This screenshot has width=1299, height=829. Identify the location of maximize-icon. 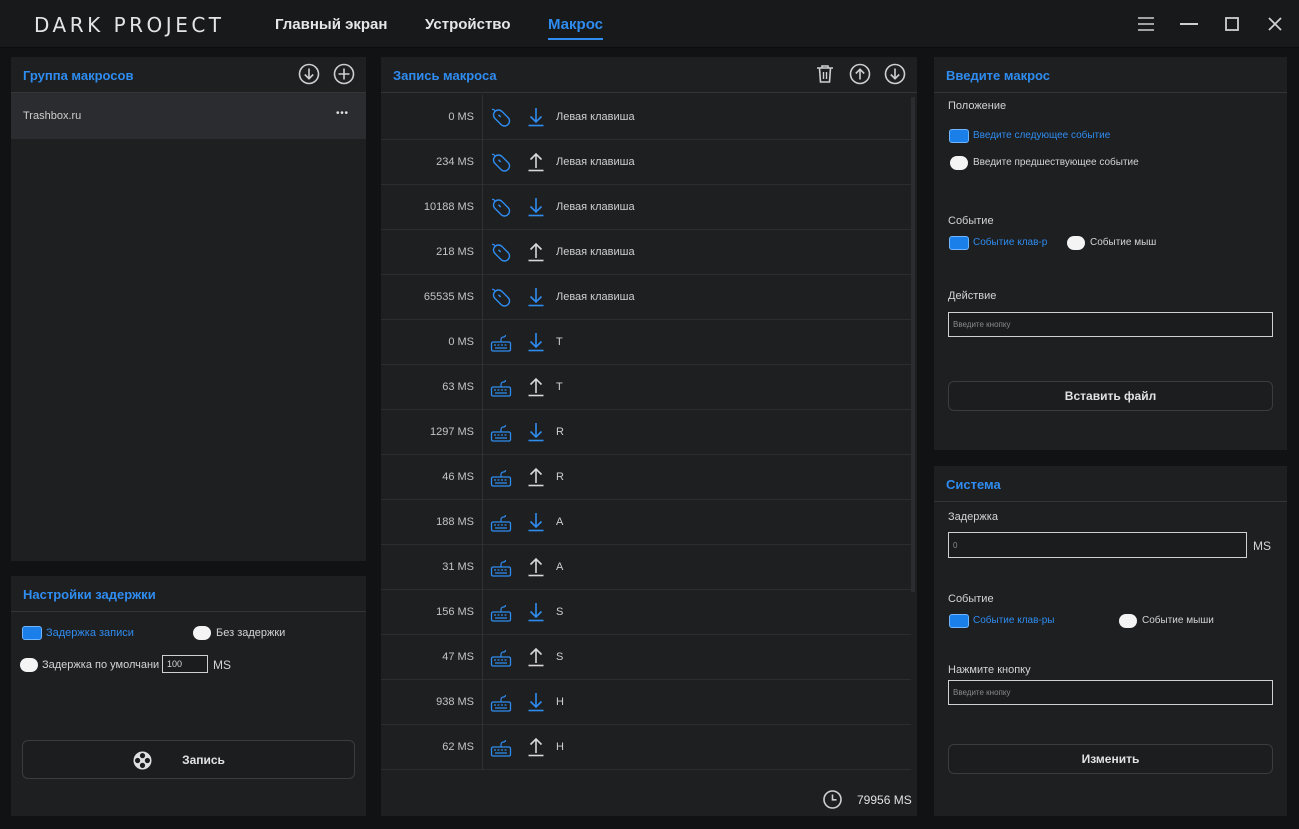
(1232, 24).